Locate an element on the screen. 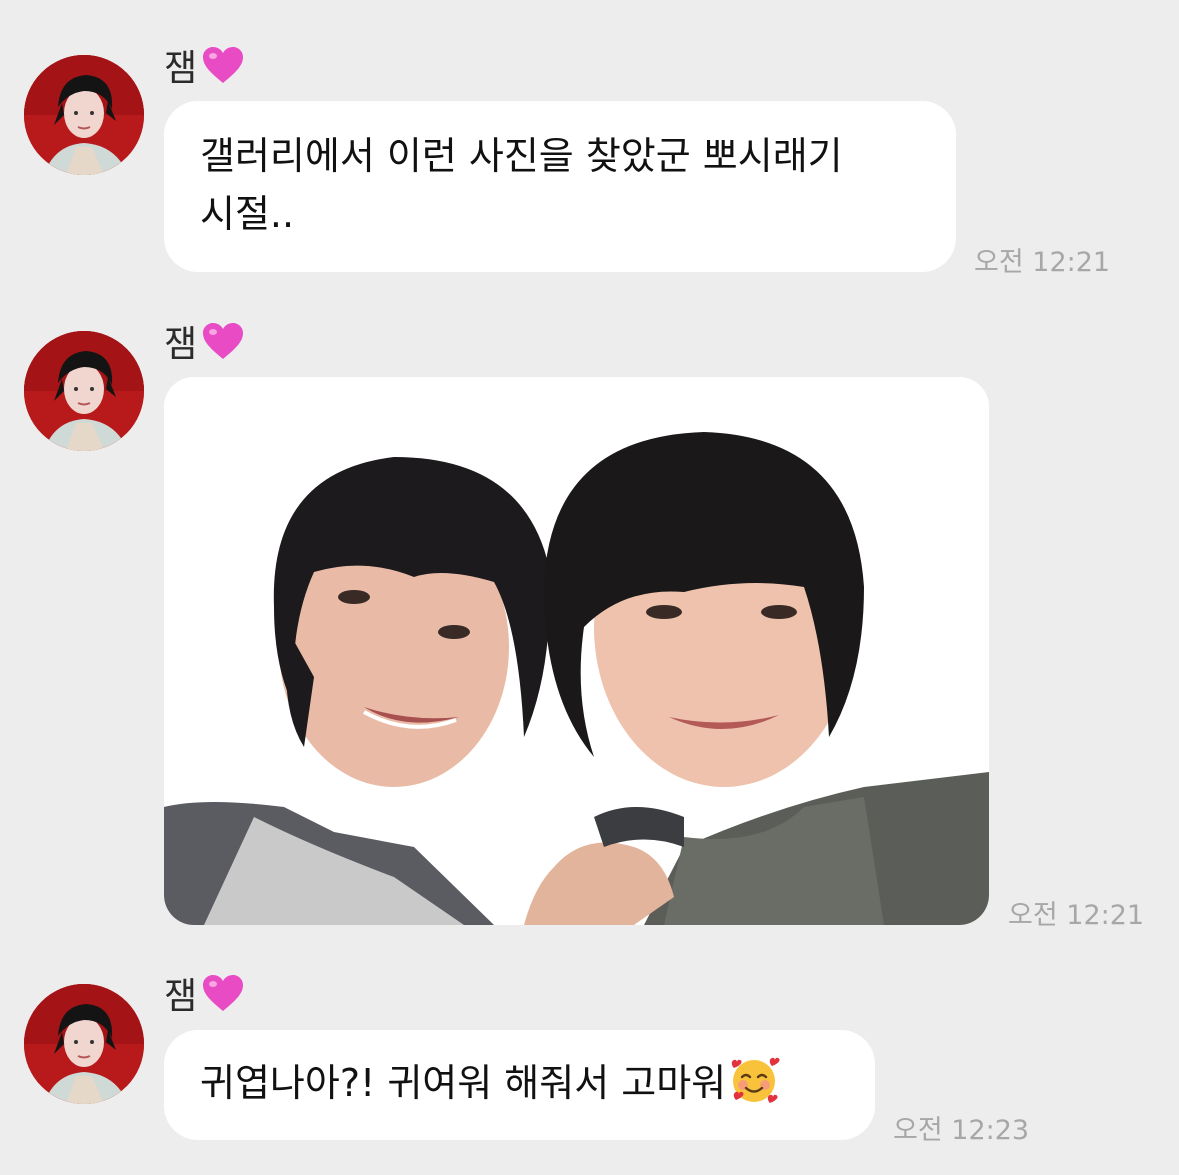  message-bubble: 갤러리에서 이런 사진을 찾았군 뽀시래기 시절.. is located at coordinates (560, 186).